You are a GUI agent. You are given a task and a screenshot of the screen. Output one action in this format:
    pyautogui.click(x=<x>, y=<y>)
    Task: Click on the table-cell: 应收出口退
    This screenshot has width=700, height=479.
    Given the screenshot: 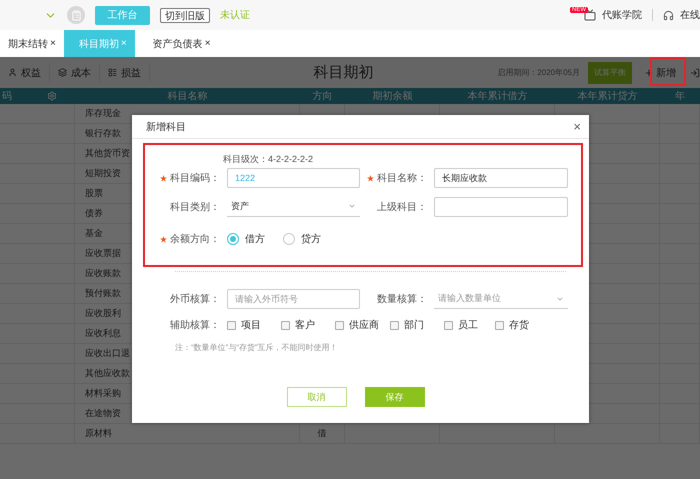 What is the action you would take?
    pyautogui.click(x=107, y=353)
    